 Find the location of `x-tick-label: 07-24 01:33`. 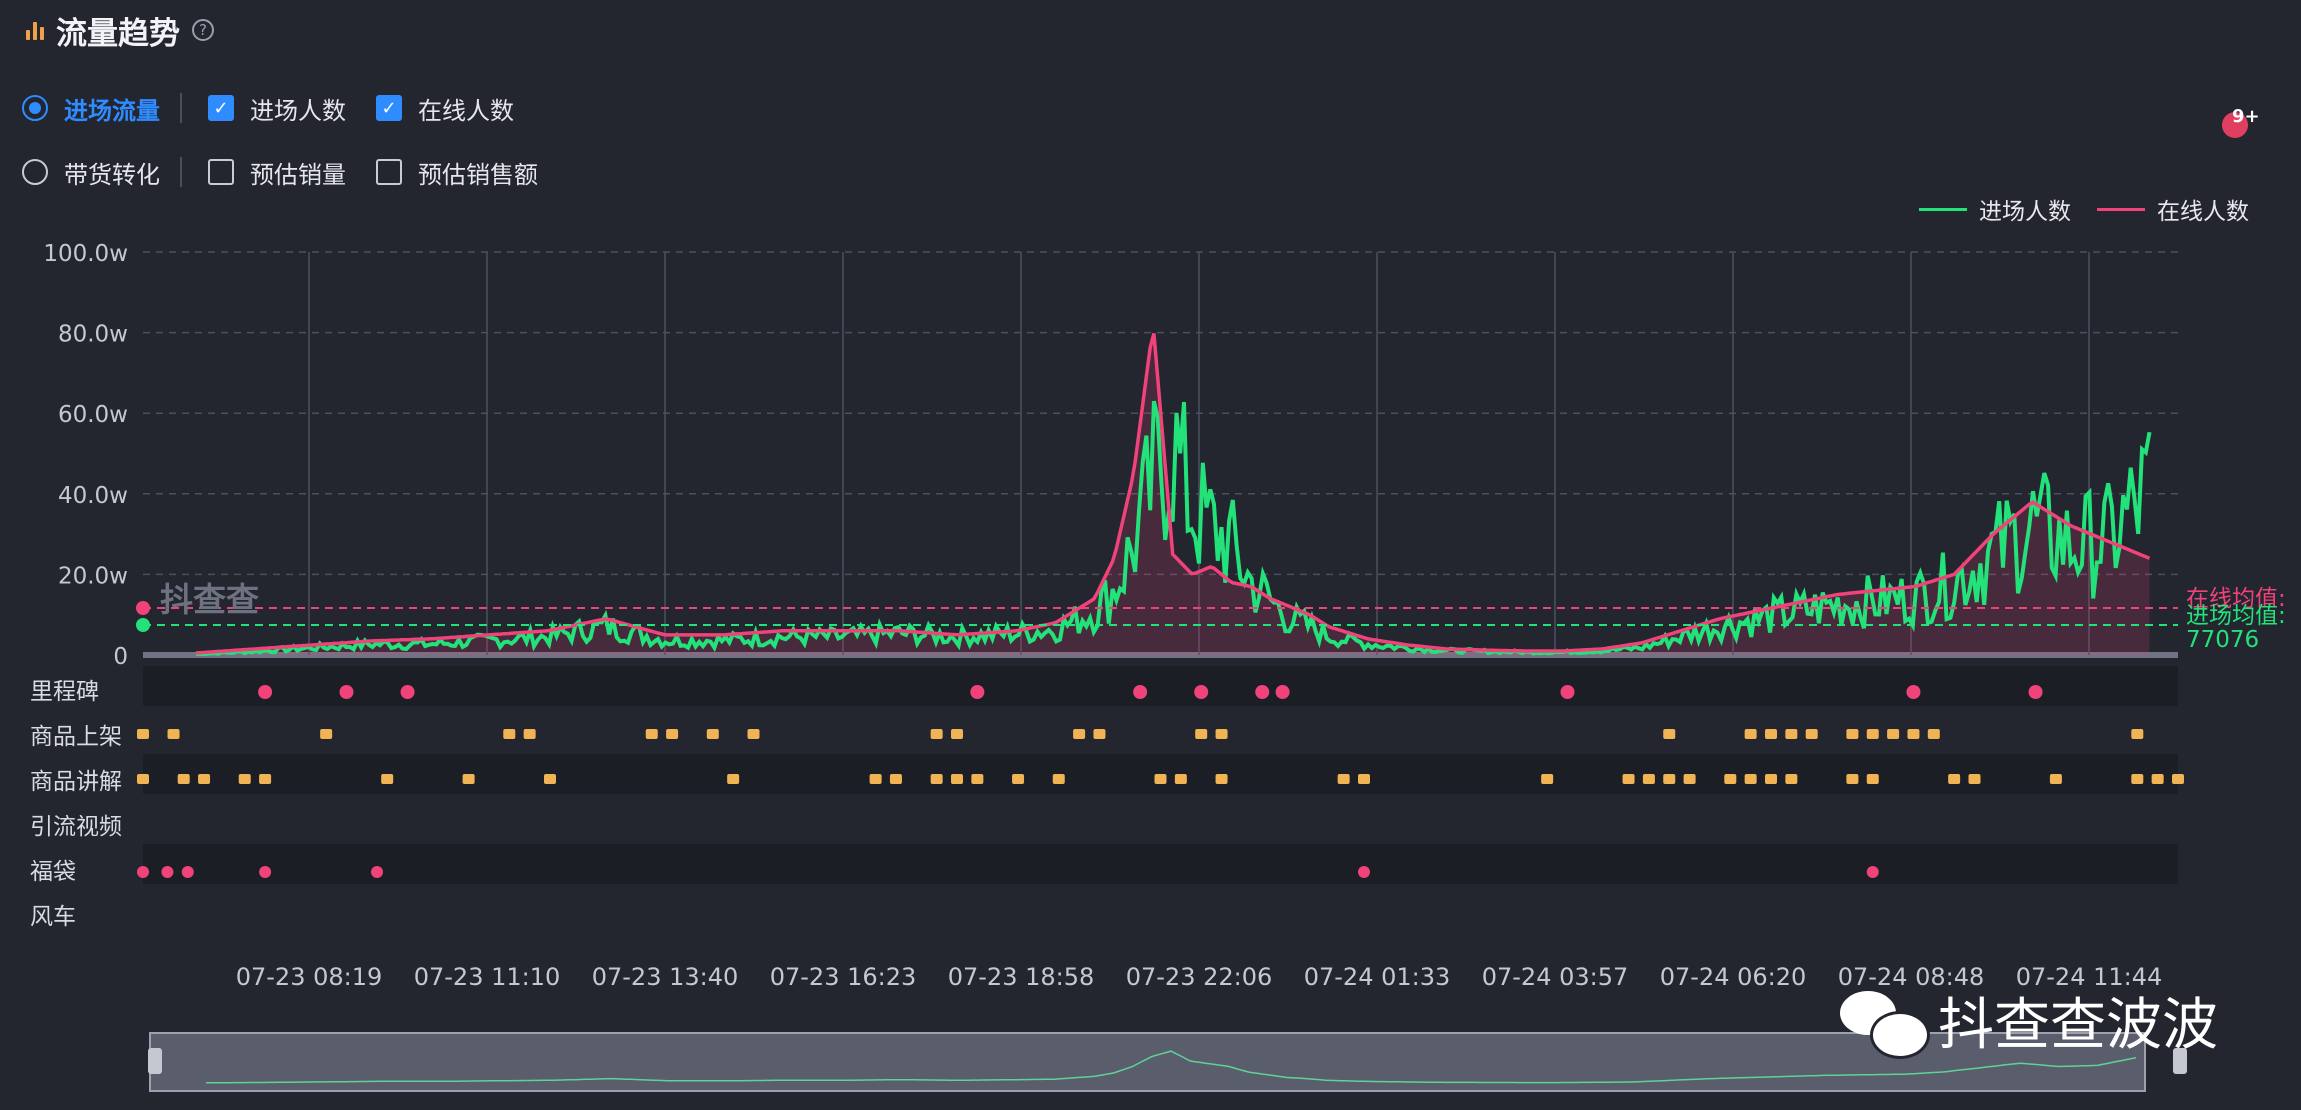

x-tick-label: 07-24 01:33 is located at coordinates (1377, 977).